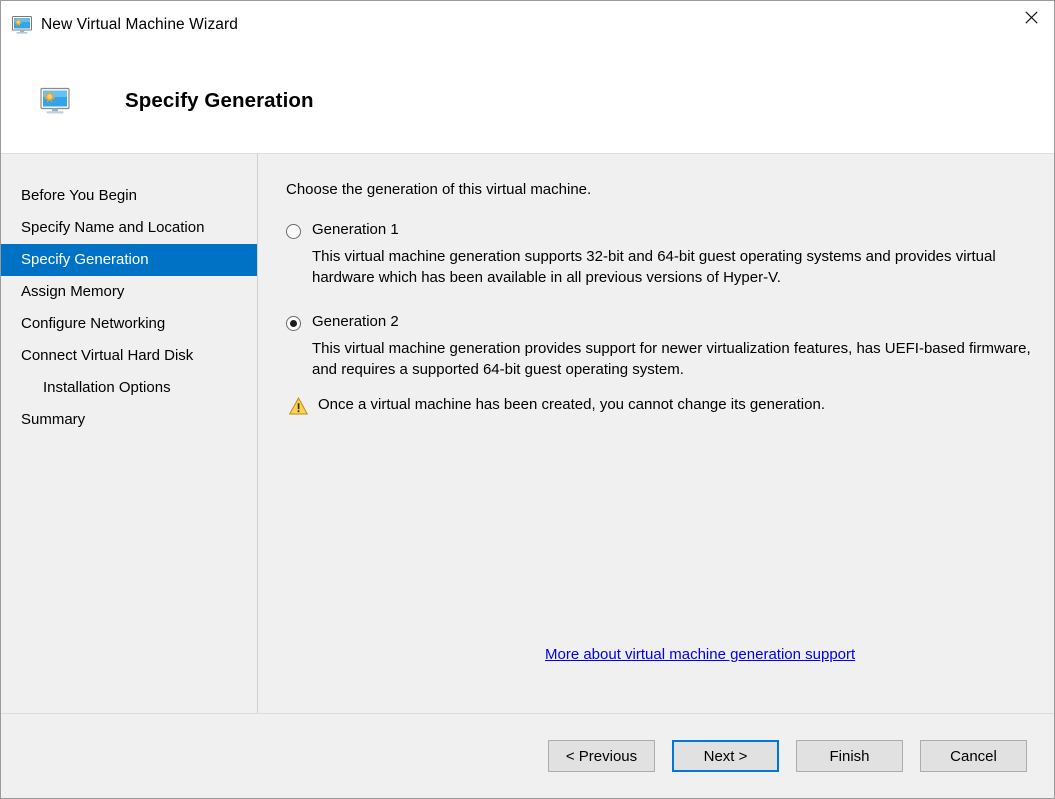 Image resolution: width=1055 pixels, height=799 pixels. Describe the element at coordinates (601, 756) in the screenshot. I see `previous-button: < Previous` at that location.